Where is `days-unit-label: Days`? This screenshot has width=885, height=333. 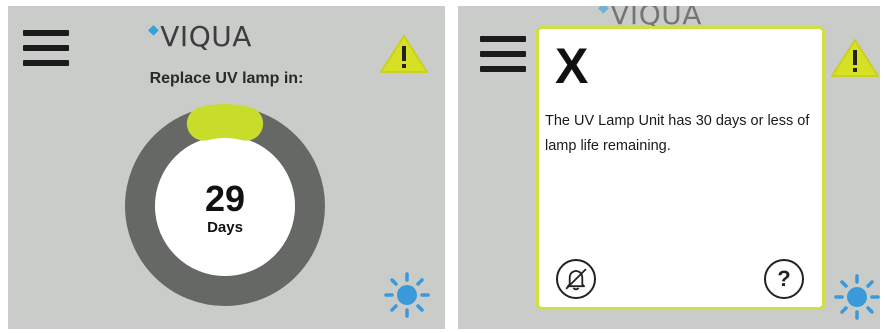 days-unit-label: Days is located at coordinates (225, 227).